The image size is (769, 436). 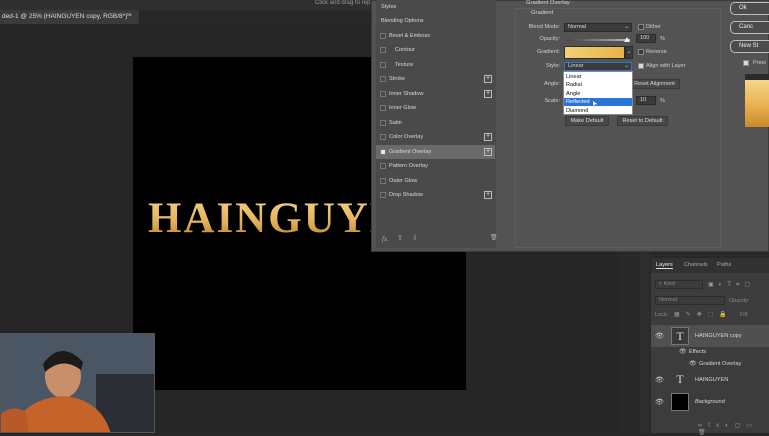 What do you see at coordinates (703, 314) in the screenshot?
I see `lock-icons: ▦✎✥⬚🔒` at bounding box center [703, 314].